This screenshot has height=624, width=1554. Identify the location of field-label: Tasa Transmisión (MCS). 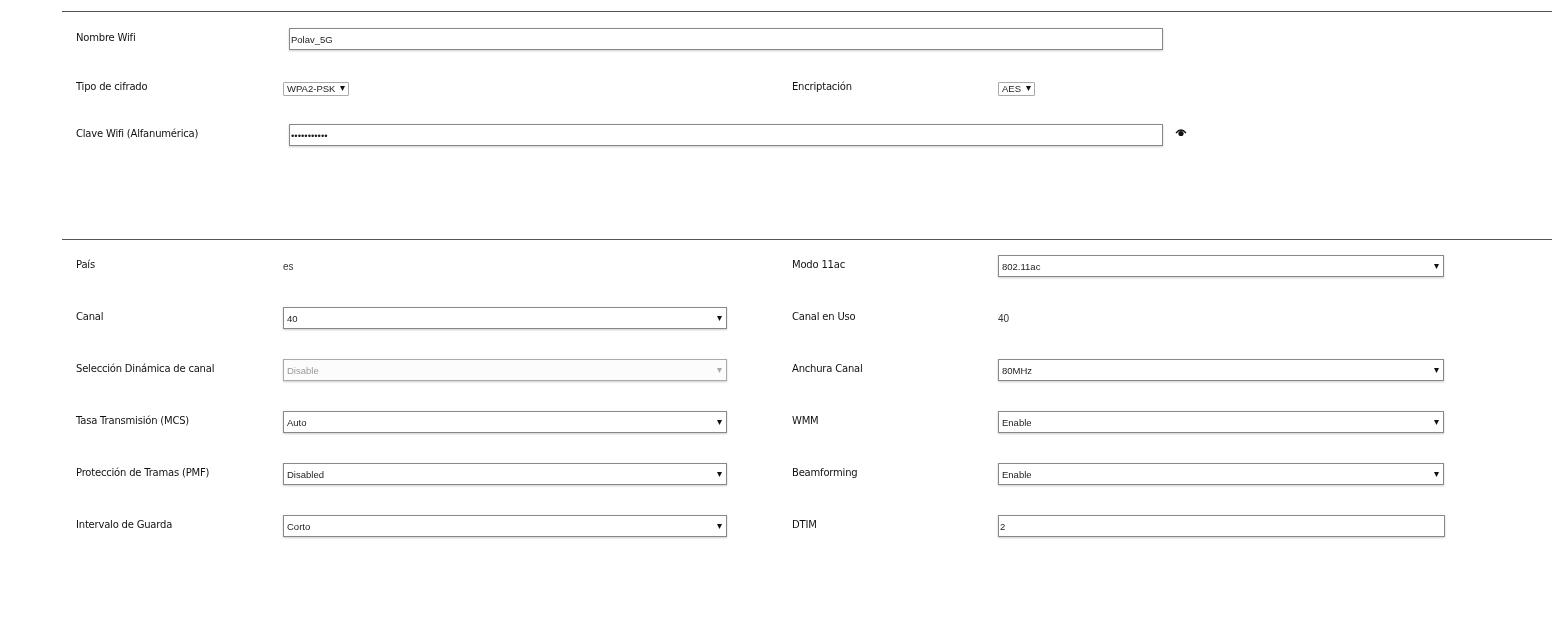
(133, 420).